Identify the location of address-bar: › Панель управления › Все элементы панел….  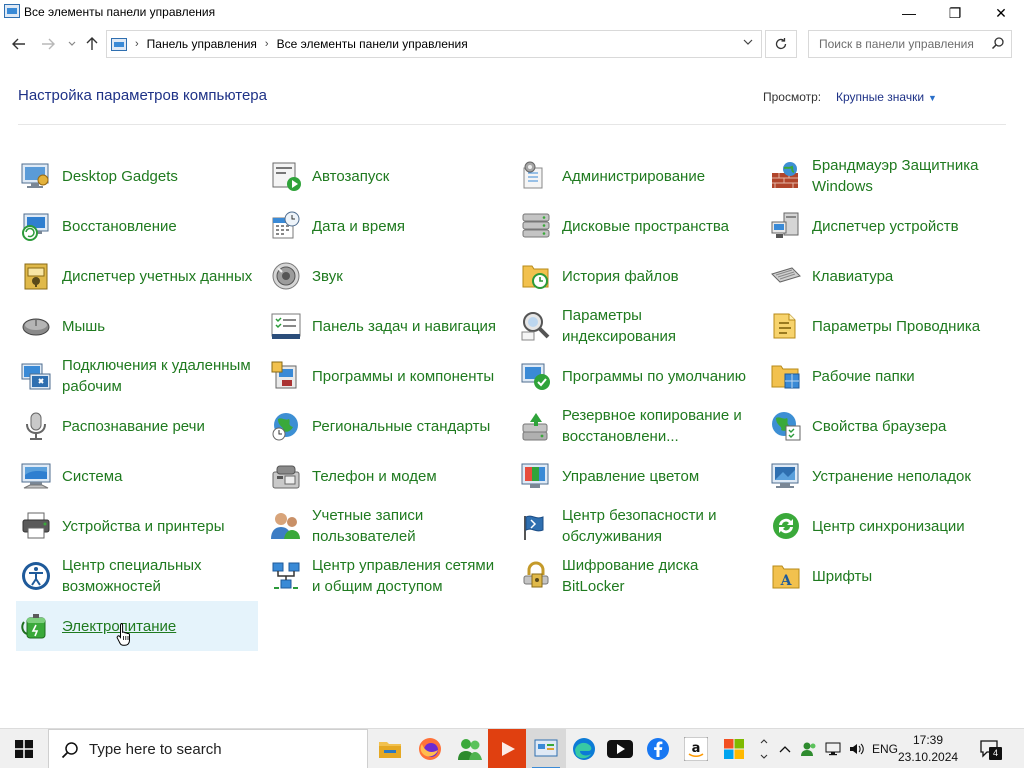
(434, 44).